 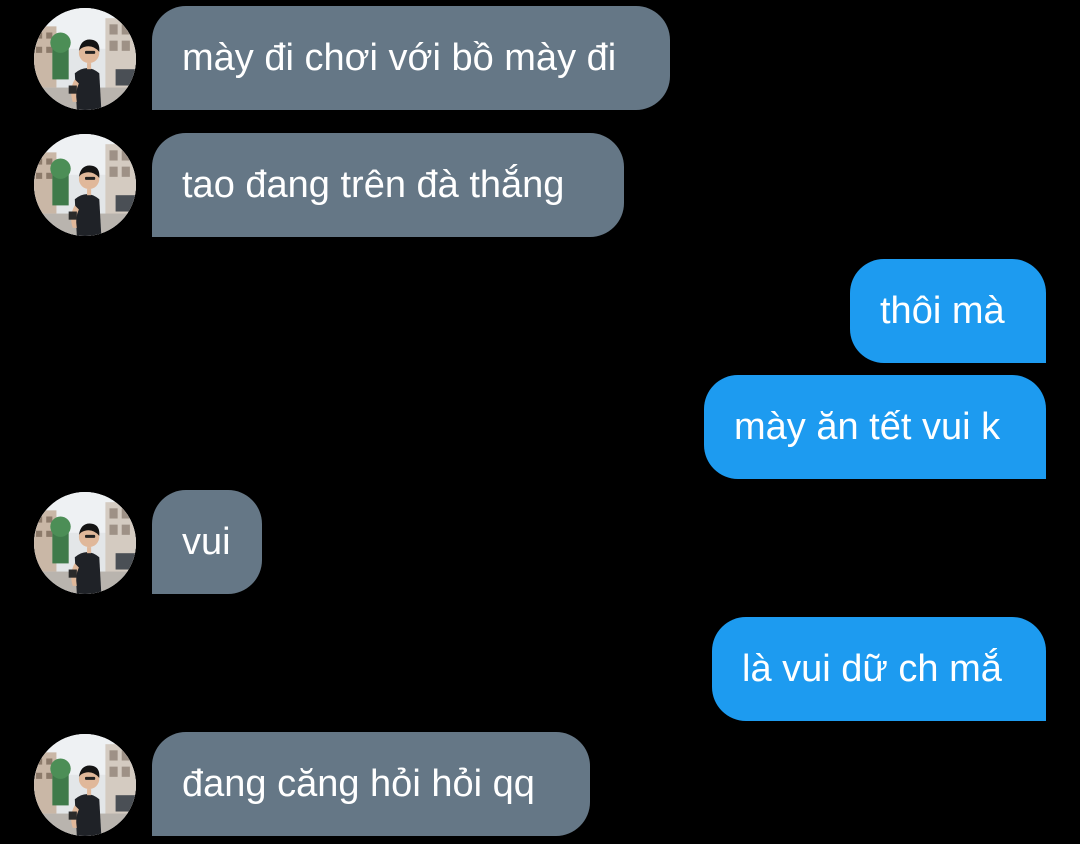 What do you see at coordinates (207, 542) in the screenshot?
I see `incoming-message-bubble: vui` at bounding box center [207, 542].